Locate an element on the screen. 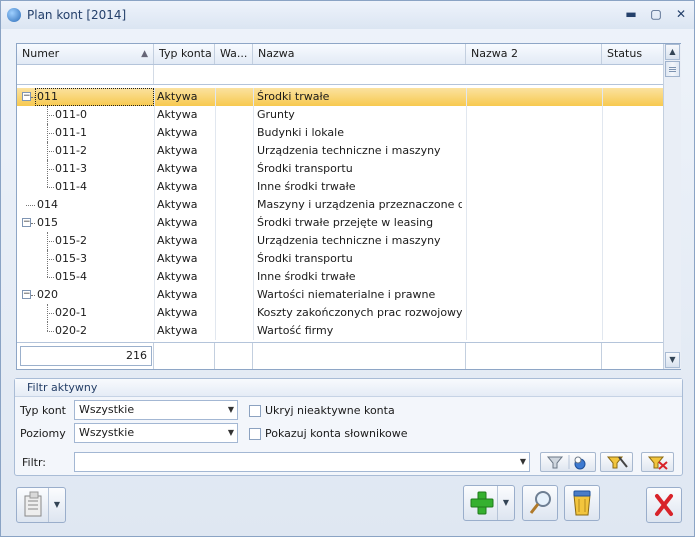 Image resolution: width=695 pixels, height=537 pixels. filter-panel-title: Filtr aktywny is located at coordinates (348, 388).